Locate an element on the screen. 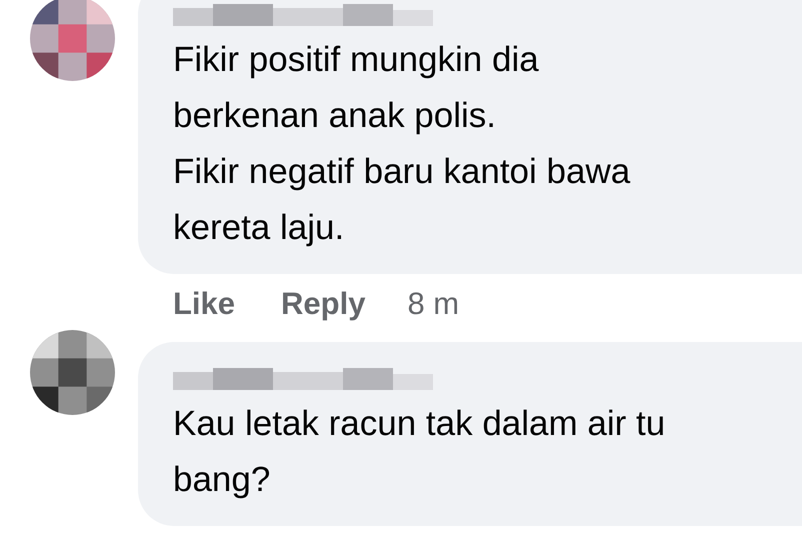  comment-text: Fikir positif mungkin dia is located at coordinates (356, 60).